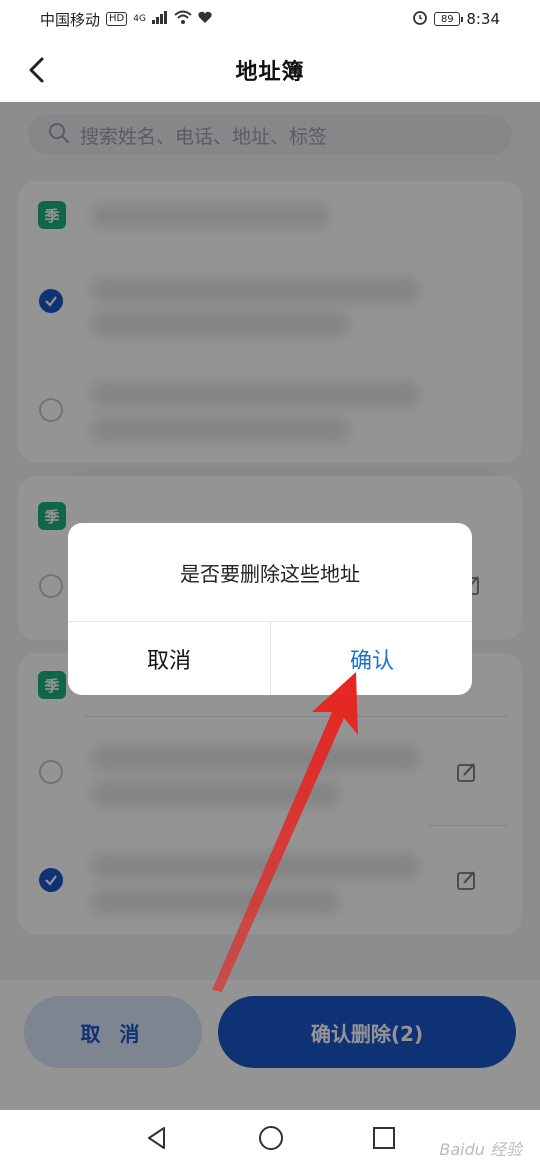 The width and height of the screenshot is (540, 1170). I want to click on network-label: 4G, so click(139, 19).